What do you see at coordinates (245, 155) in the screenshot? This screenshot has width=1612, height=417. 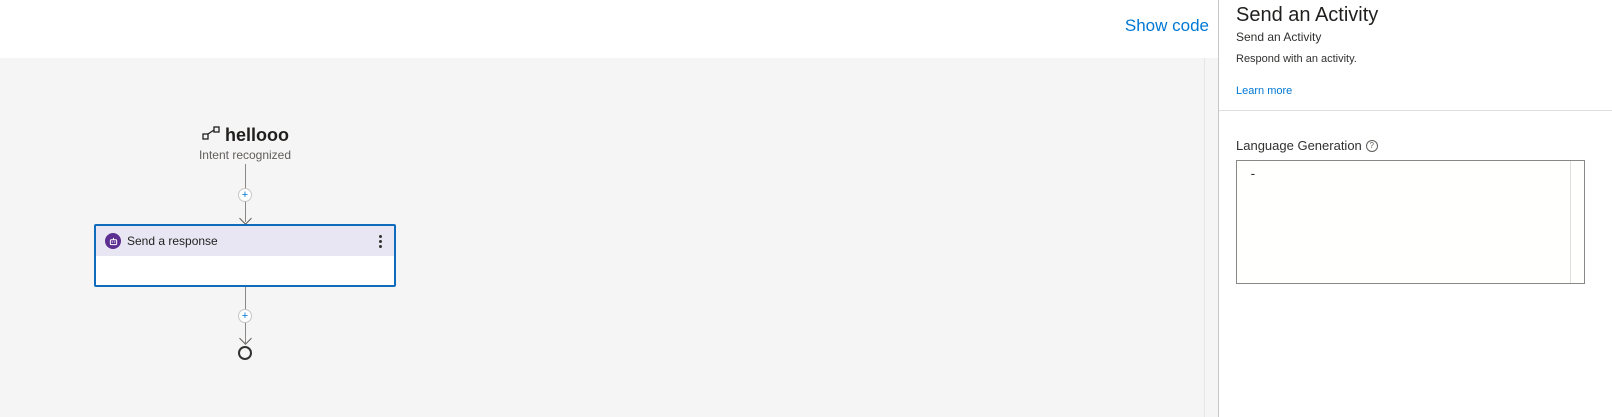 I see `trigger-subtitle: Intent recognized` at bounding box center [245, 155].